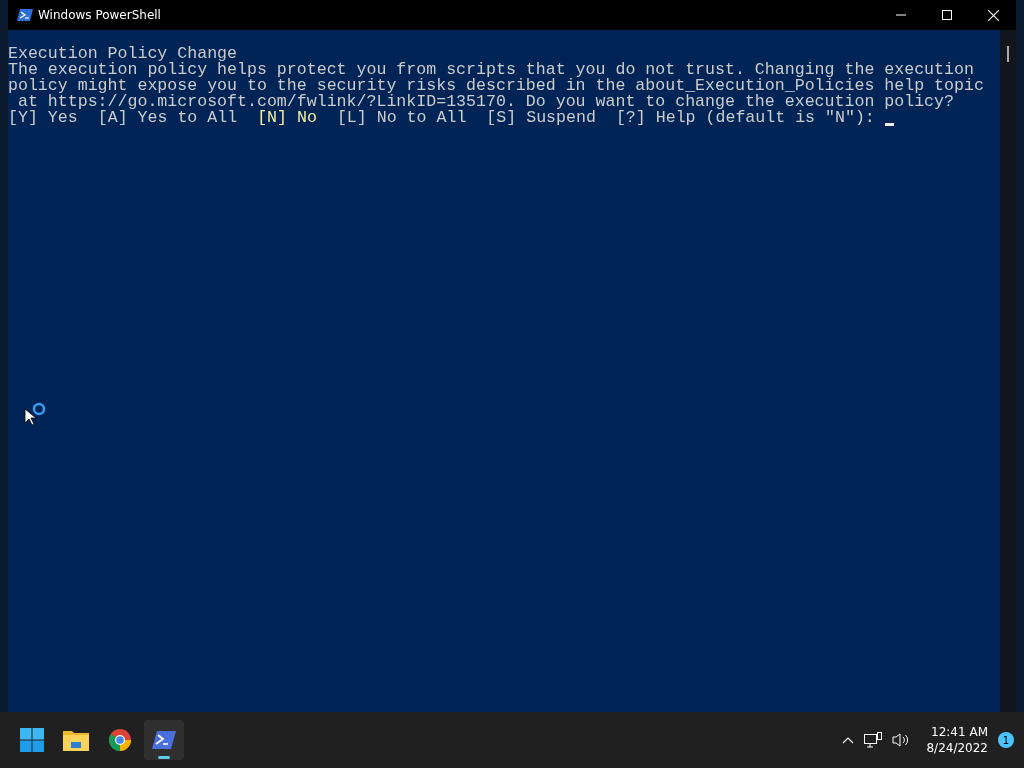 Image resolution: width=1024 pixels, height=768 pixels. What do you see at coordinates (496, 86) in the screenshot?
I see `console-line: policy might expose you to the security risks described in the about_Execution_Policies help topic` at bounding box center [496, 86].